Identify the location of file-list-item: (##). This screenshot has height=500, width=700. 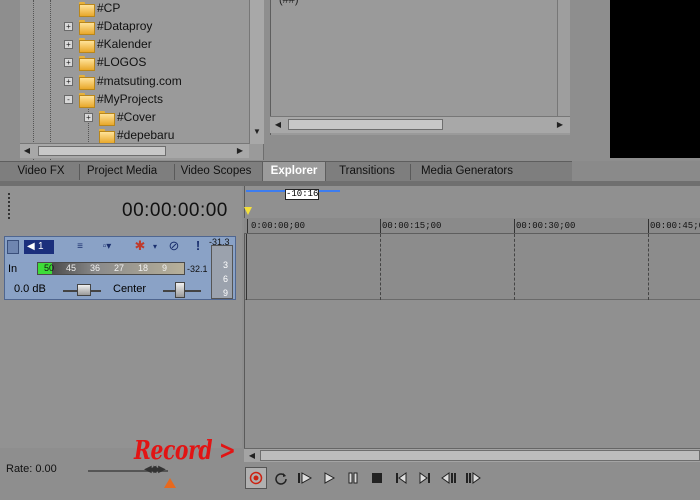
(289, 3).